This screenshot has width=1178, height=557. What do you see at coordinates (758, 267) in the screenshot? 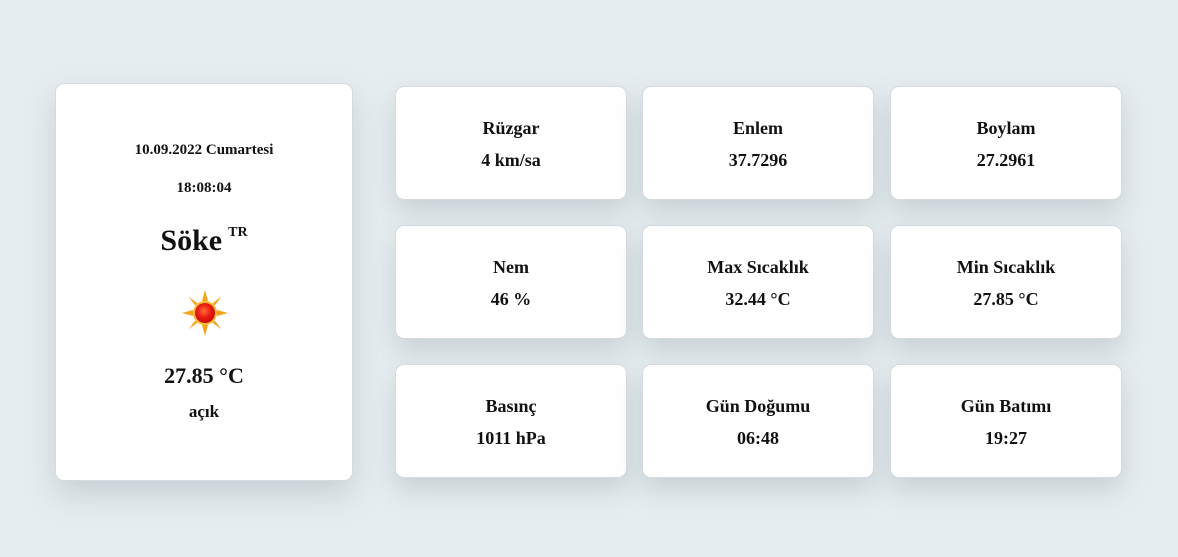
I see `tile-label: Max Sıcaklık` at bounding box center [758, 267].